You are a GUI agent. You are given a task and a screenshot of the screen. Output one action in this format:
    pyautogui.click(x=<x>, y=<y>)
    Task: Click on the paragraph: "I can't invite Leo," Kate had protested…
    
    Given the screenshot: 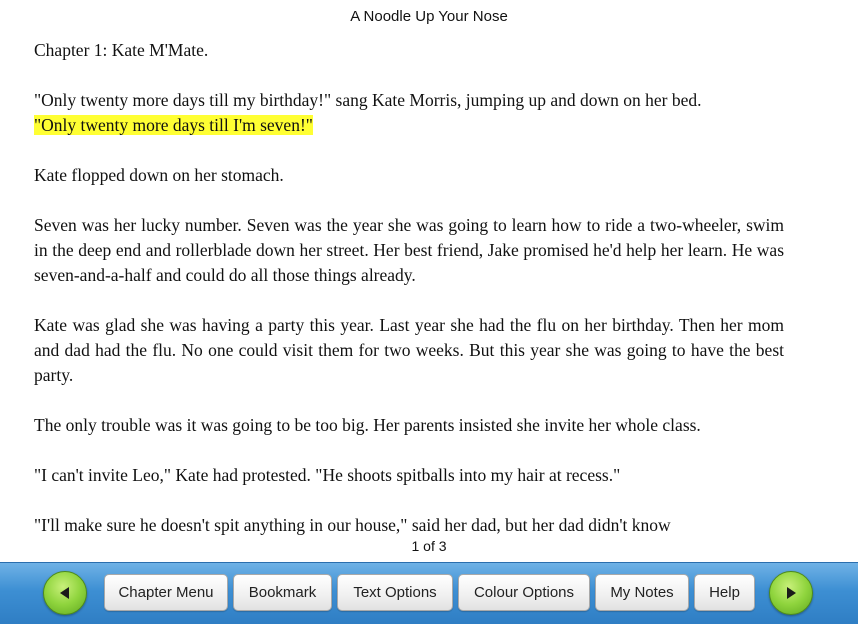 What is the action you would take?
    pyautogui.click(x=327, y=475)
    